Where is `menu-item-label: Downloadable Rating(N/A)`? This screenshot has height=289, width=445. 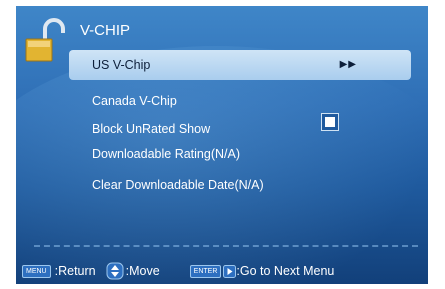
menu-item-label: Downloadable Rating(N/A) is located at coordinates (166, 154).